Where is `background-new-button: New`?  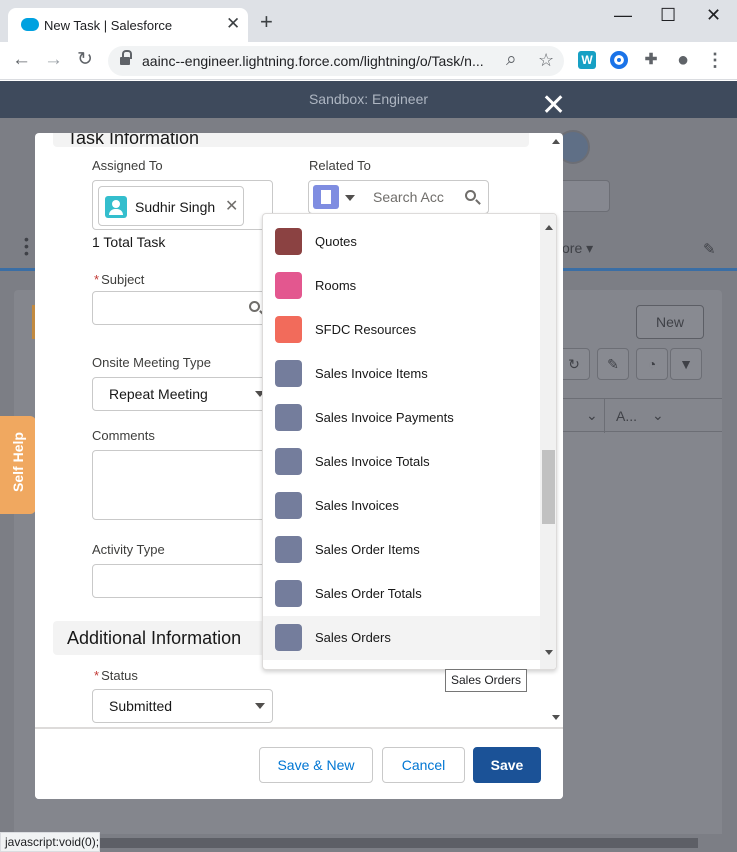
background-new-button: New is located at coordinates (670, 322).